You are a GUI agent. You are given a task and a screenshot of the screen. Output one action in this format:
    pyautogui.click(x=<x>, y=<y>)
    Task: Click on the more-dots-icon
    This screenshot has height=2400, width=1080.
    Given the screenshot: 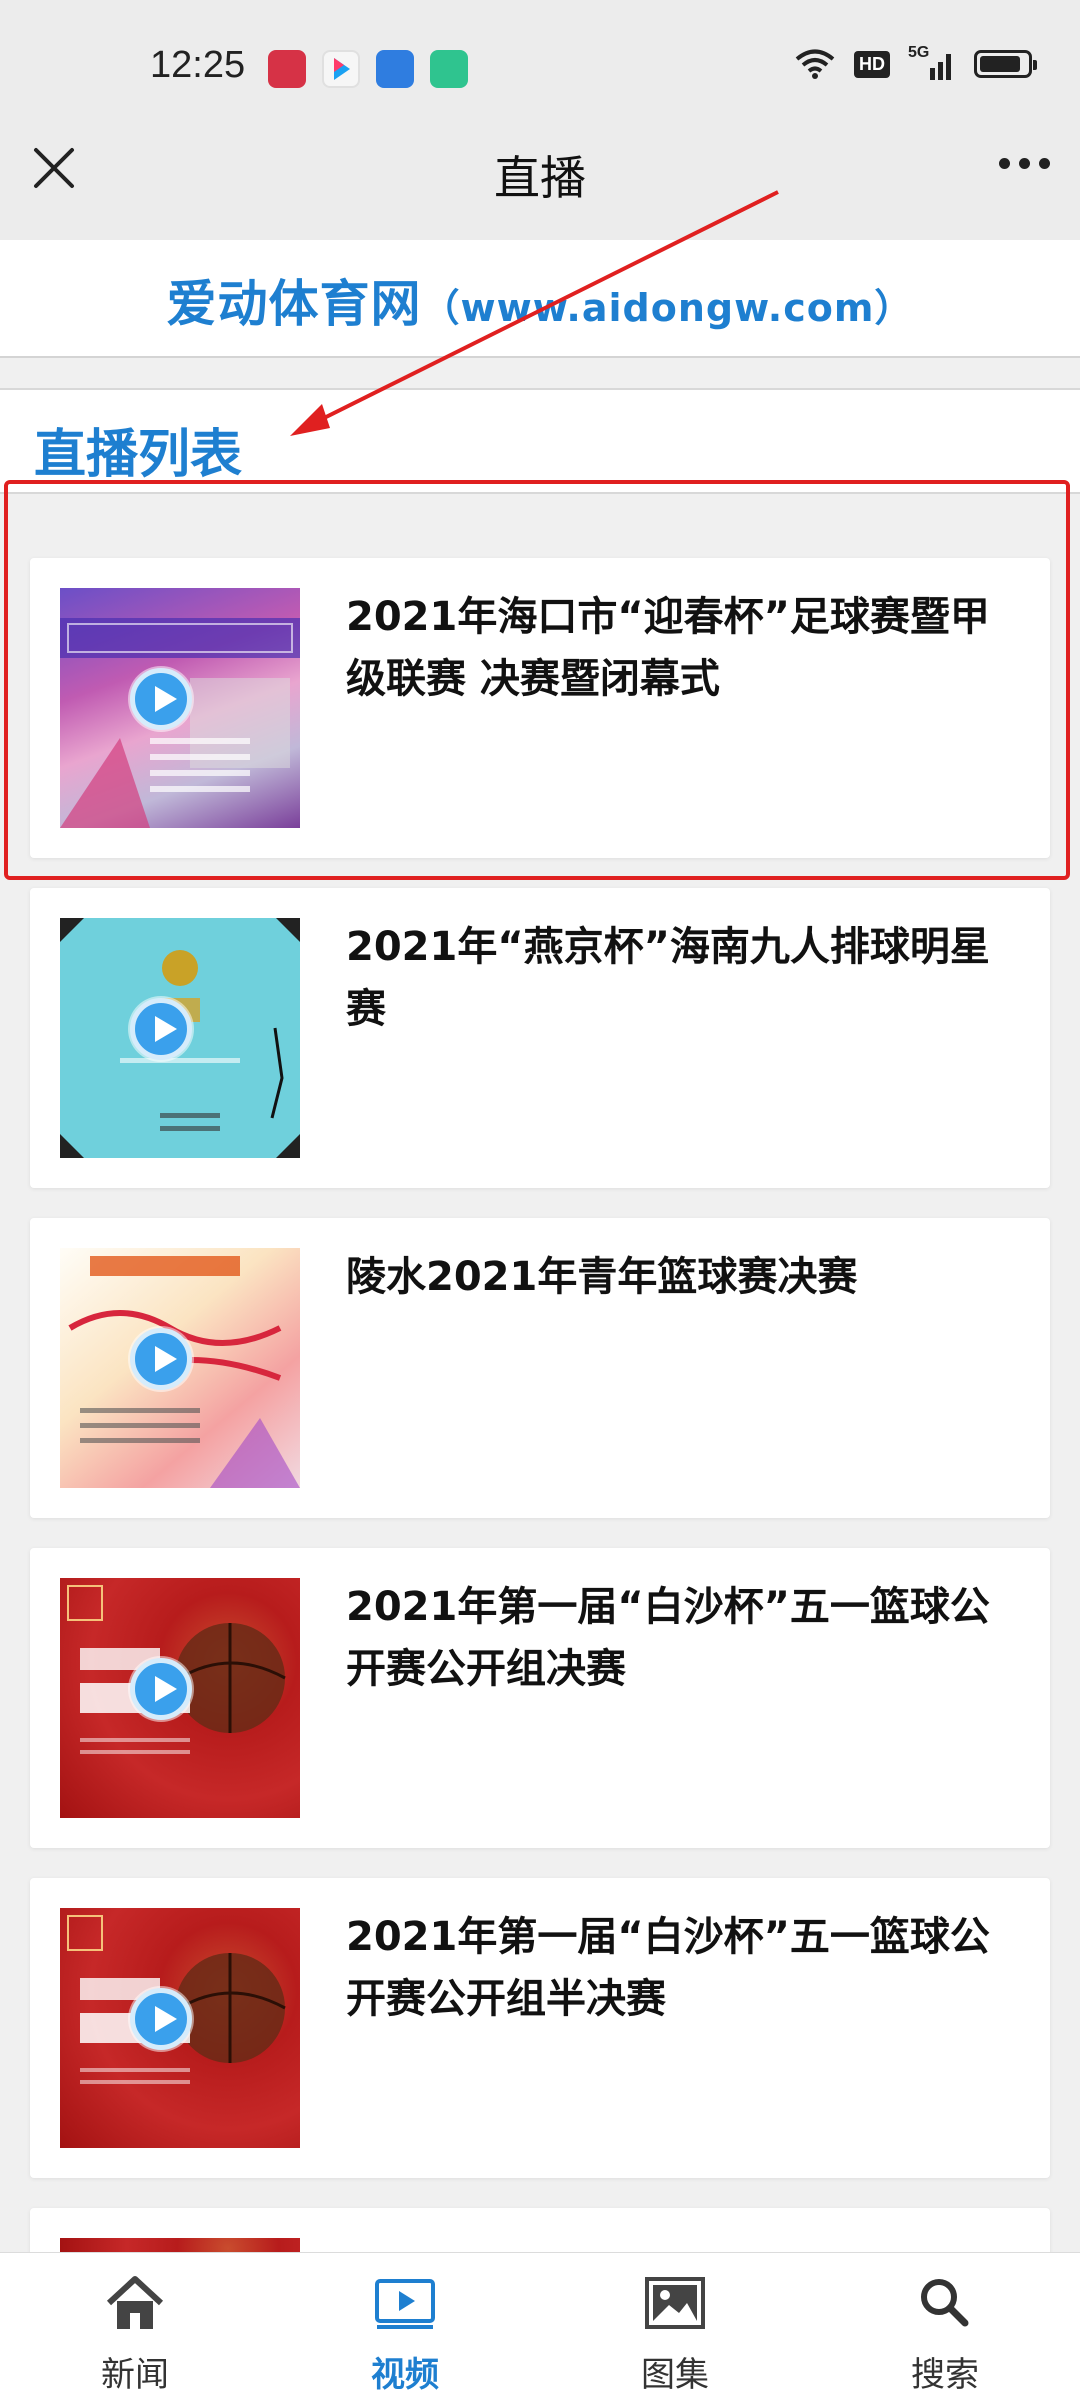 What is the action you would take?
    pyautogui.click(x=1024, y=163)
    